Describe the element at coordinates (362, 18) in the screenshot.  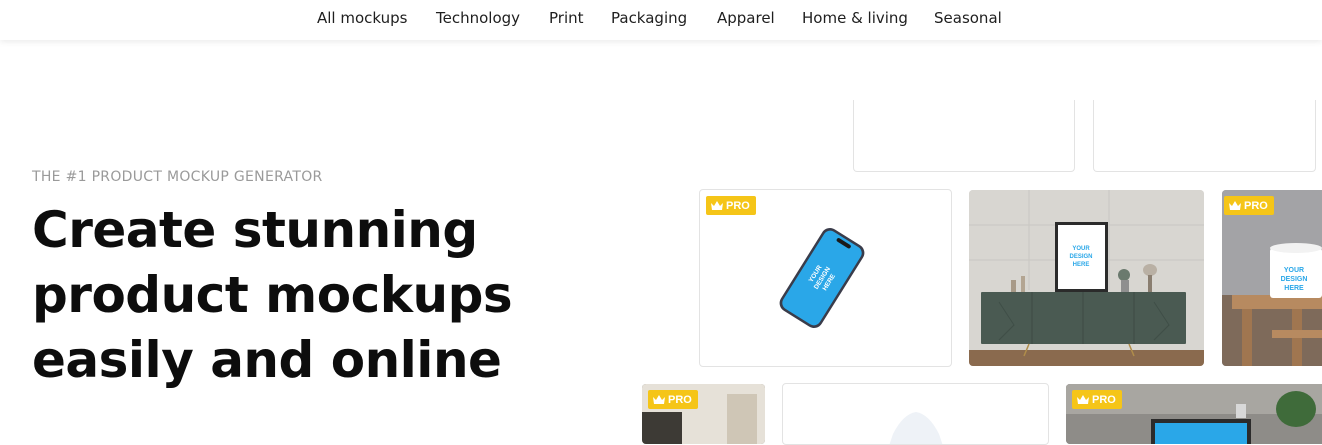
I see `nav-item-all-mockups: All mockups` at that location.